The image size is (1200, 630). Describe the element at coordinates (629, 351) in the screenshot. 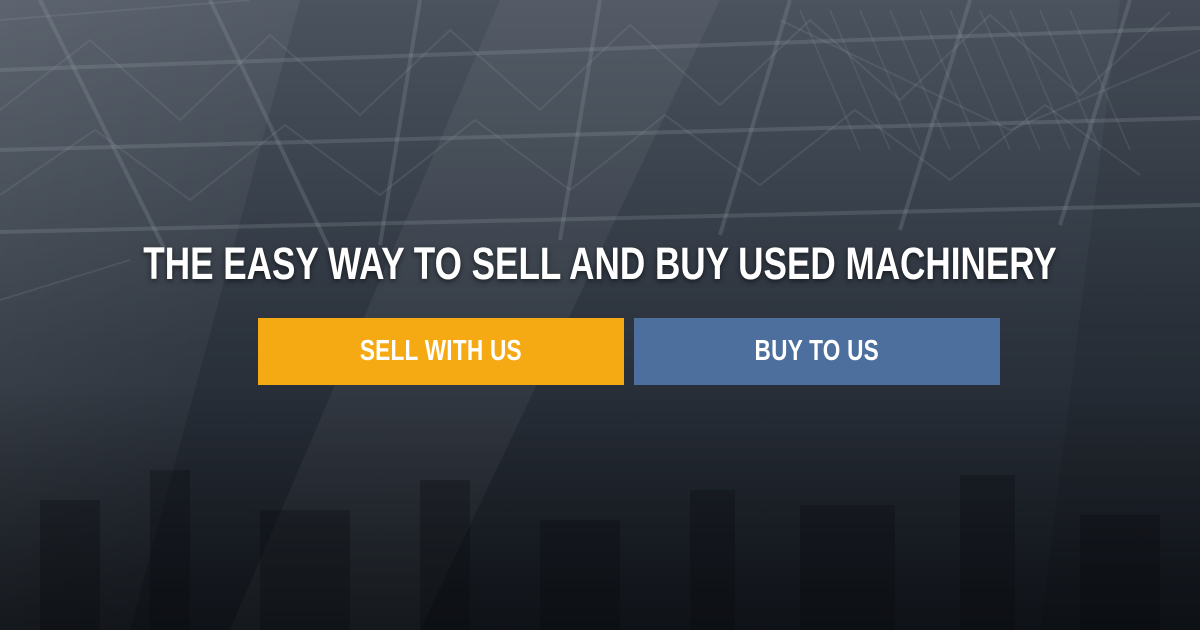

I see `cta-button-group: SELL WITH US BUY TO US` at that location.